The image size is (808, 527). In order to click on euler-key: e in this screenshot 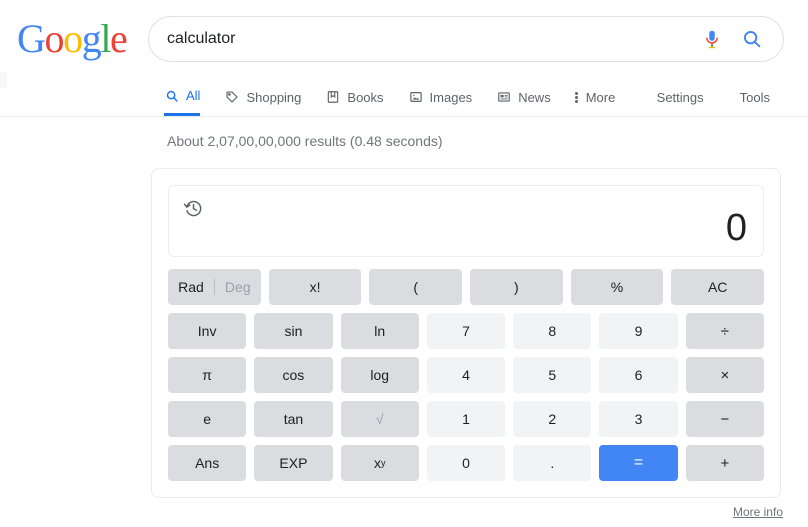, I will do `click(207, 419)`.